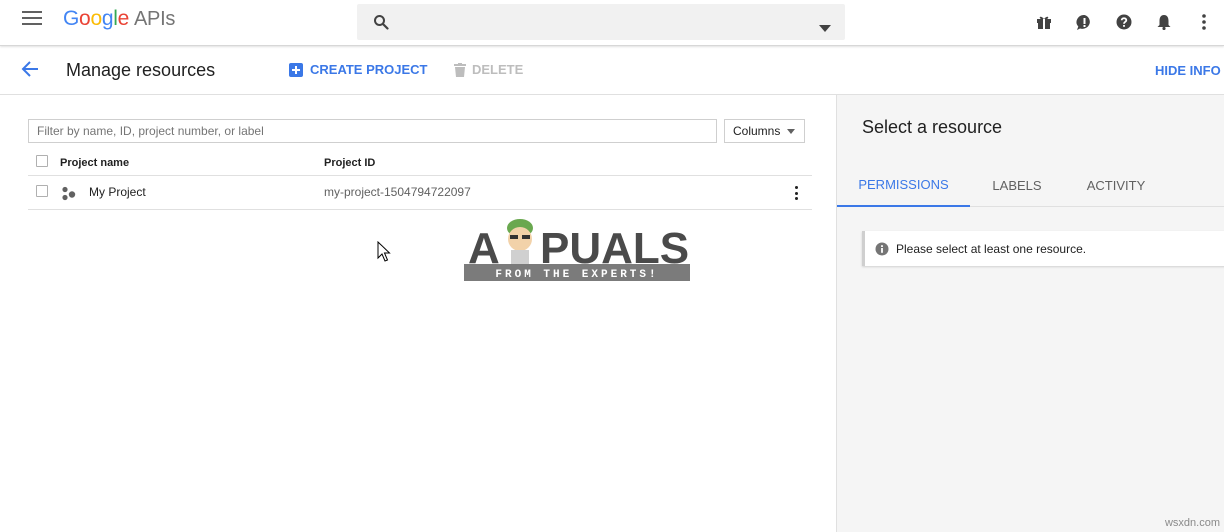 Image resolution: width=1224 pixels, height=532 pixels. What do you see at coordinates (397, 192) in the screenshot?
I see `project-id-cell: my-project-1504794722097` at bounding box center [397, 192].